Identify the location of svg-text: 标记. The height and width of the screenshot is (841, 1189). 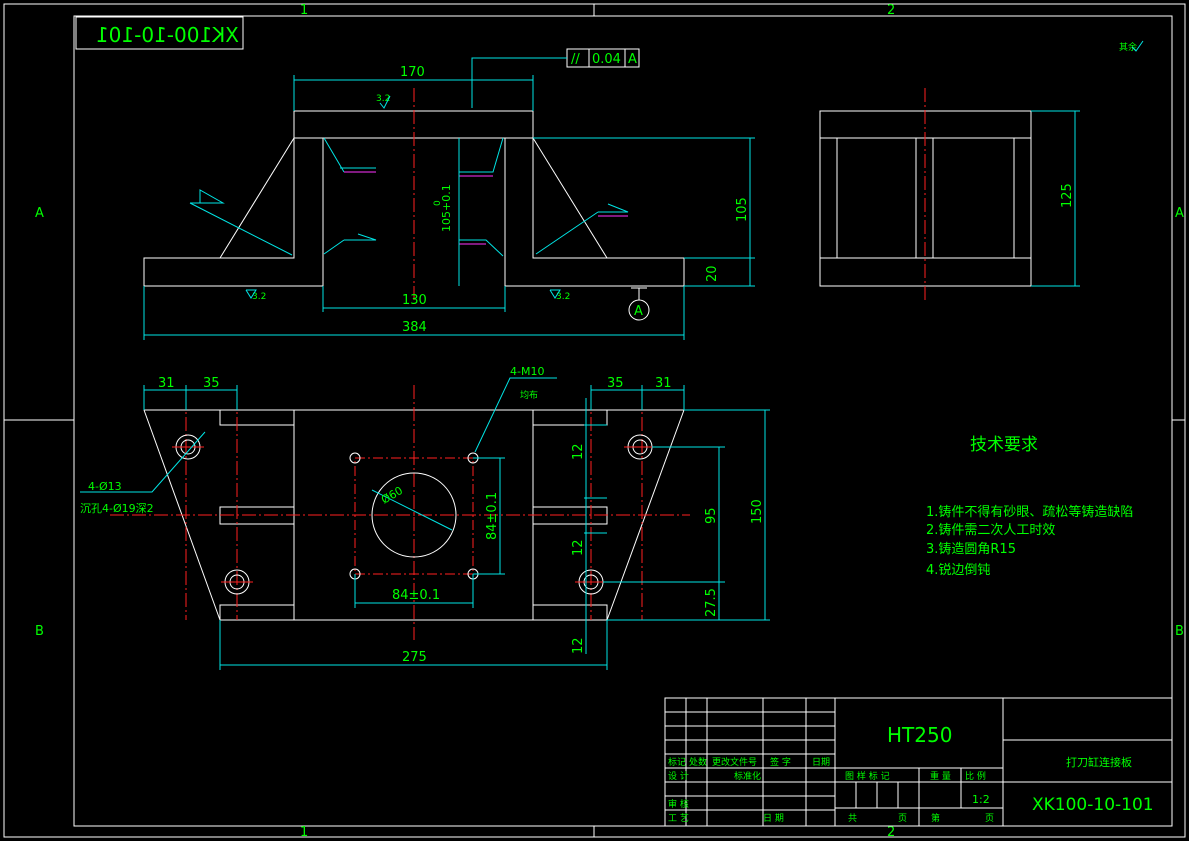
(677, 762).